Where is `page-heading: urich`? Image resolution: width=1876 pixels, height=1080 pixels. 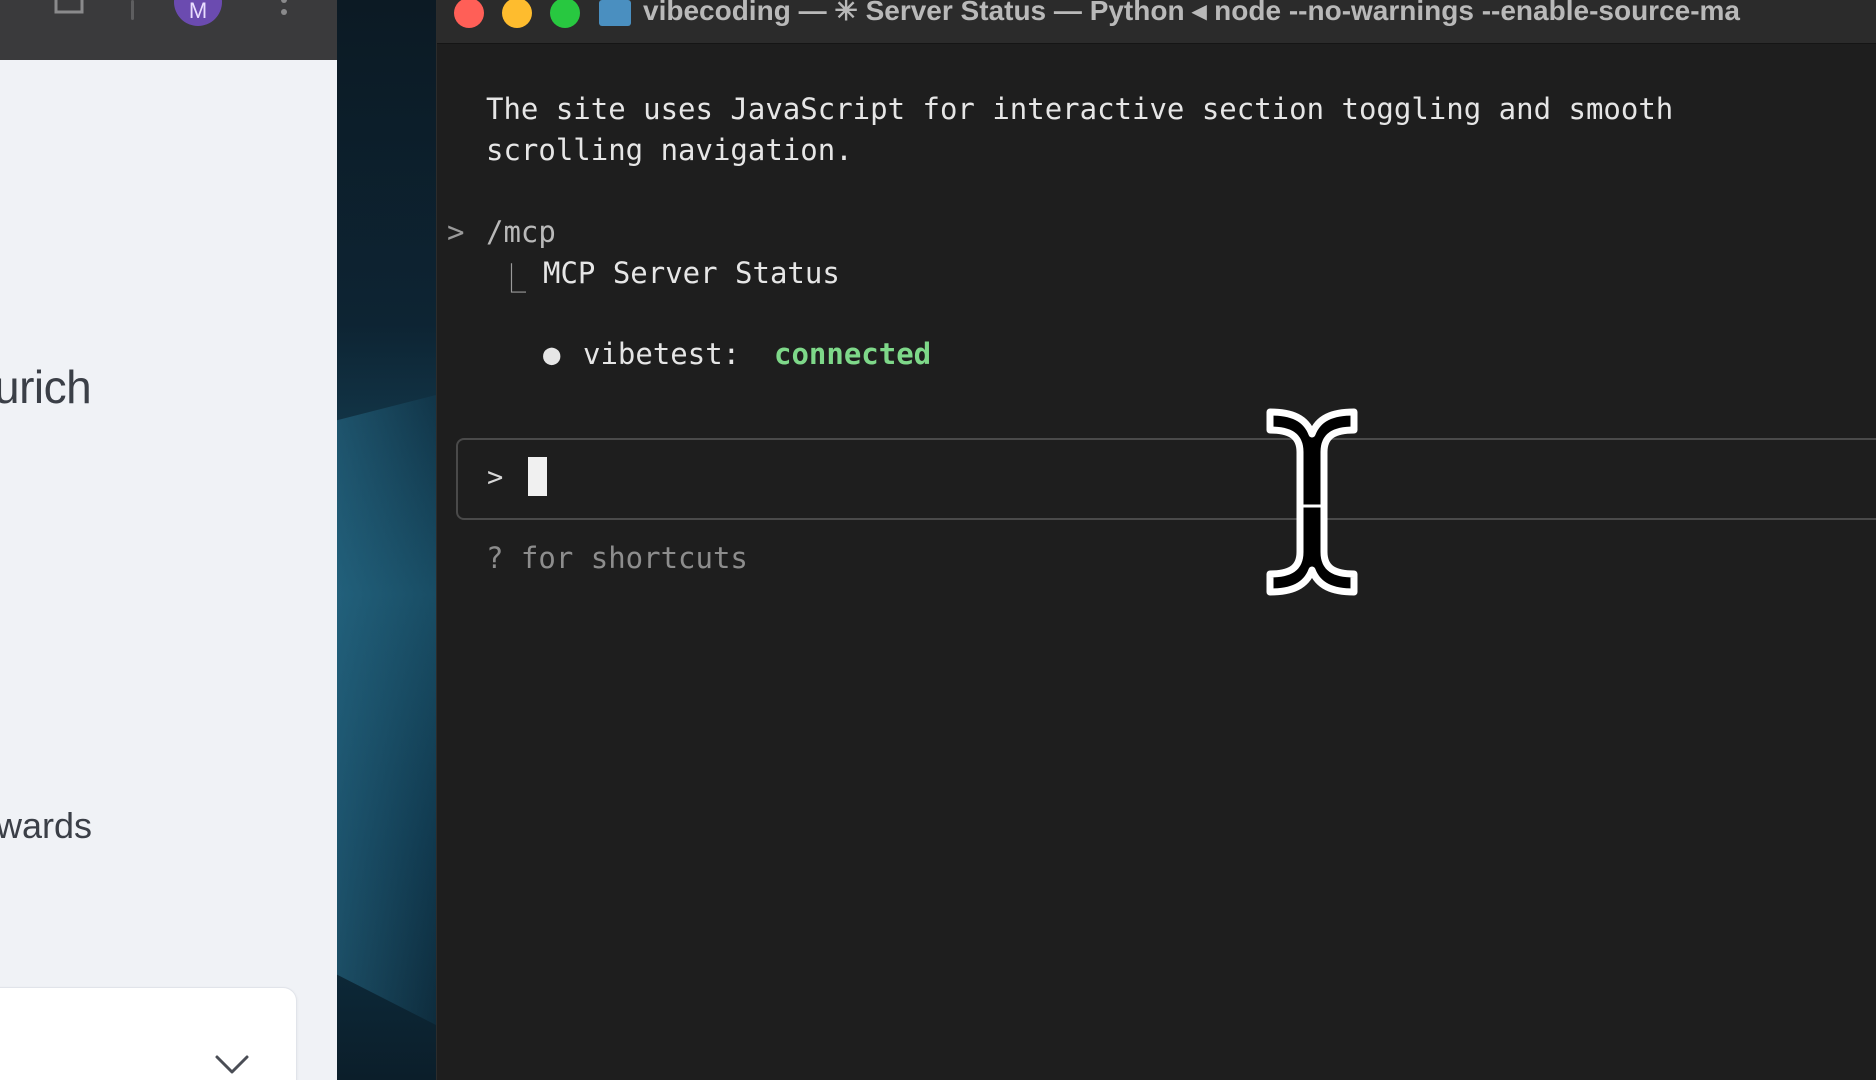
page-heading: urich is located at coordinates (46, 387).